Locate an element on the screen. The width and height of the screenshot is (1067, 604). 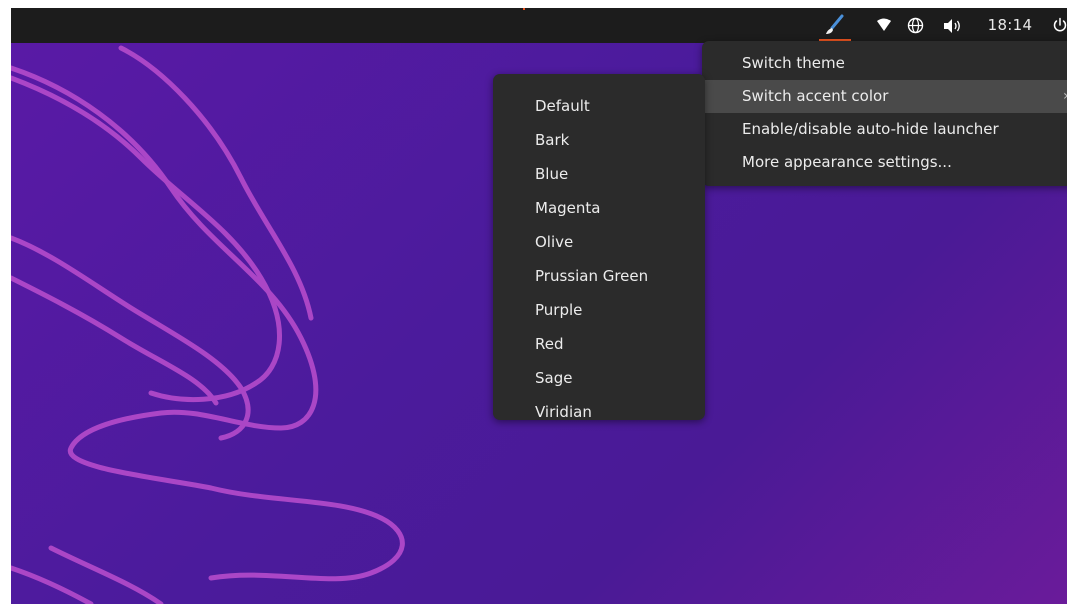
volume-icon is located at coordinates (952, 26).